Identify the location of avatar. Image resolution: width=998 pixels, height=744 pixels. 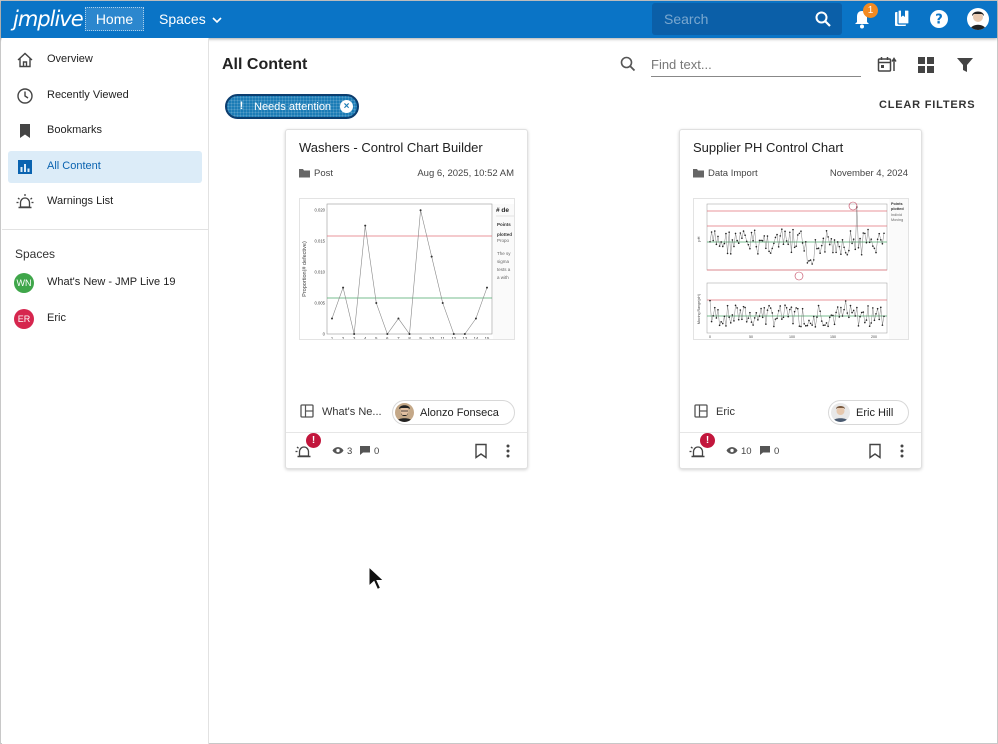
(840, 412).